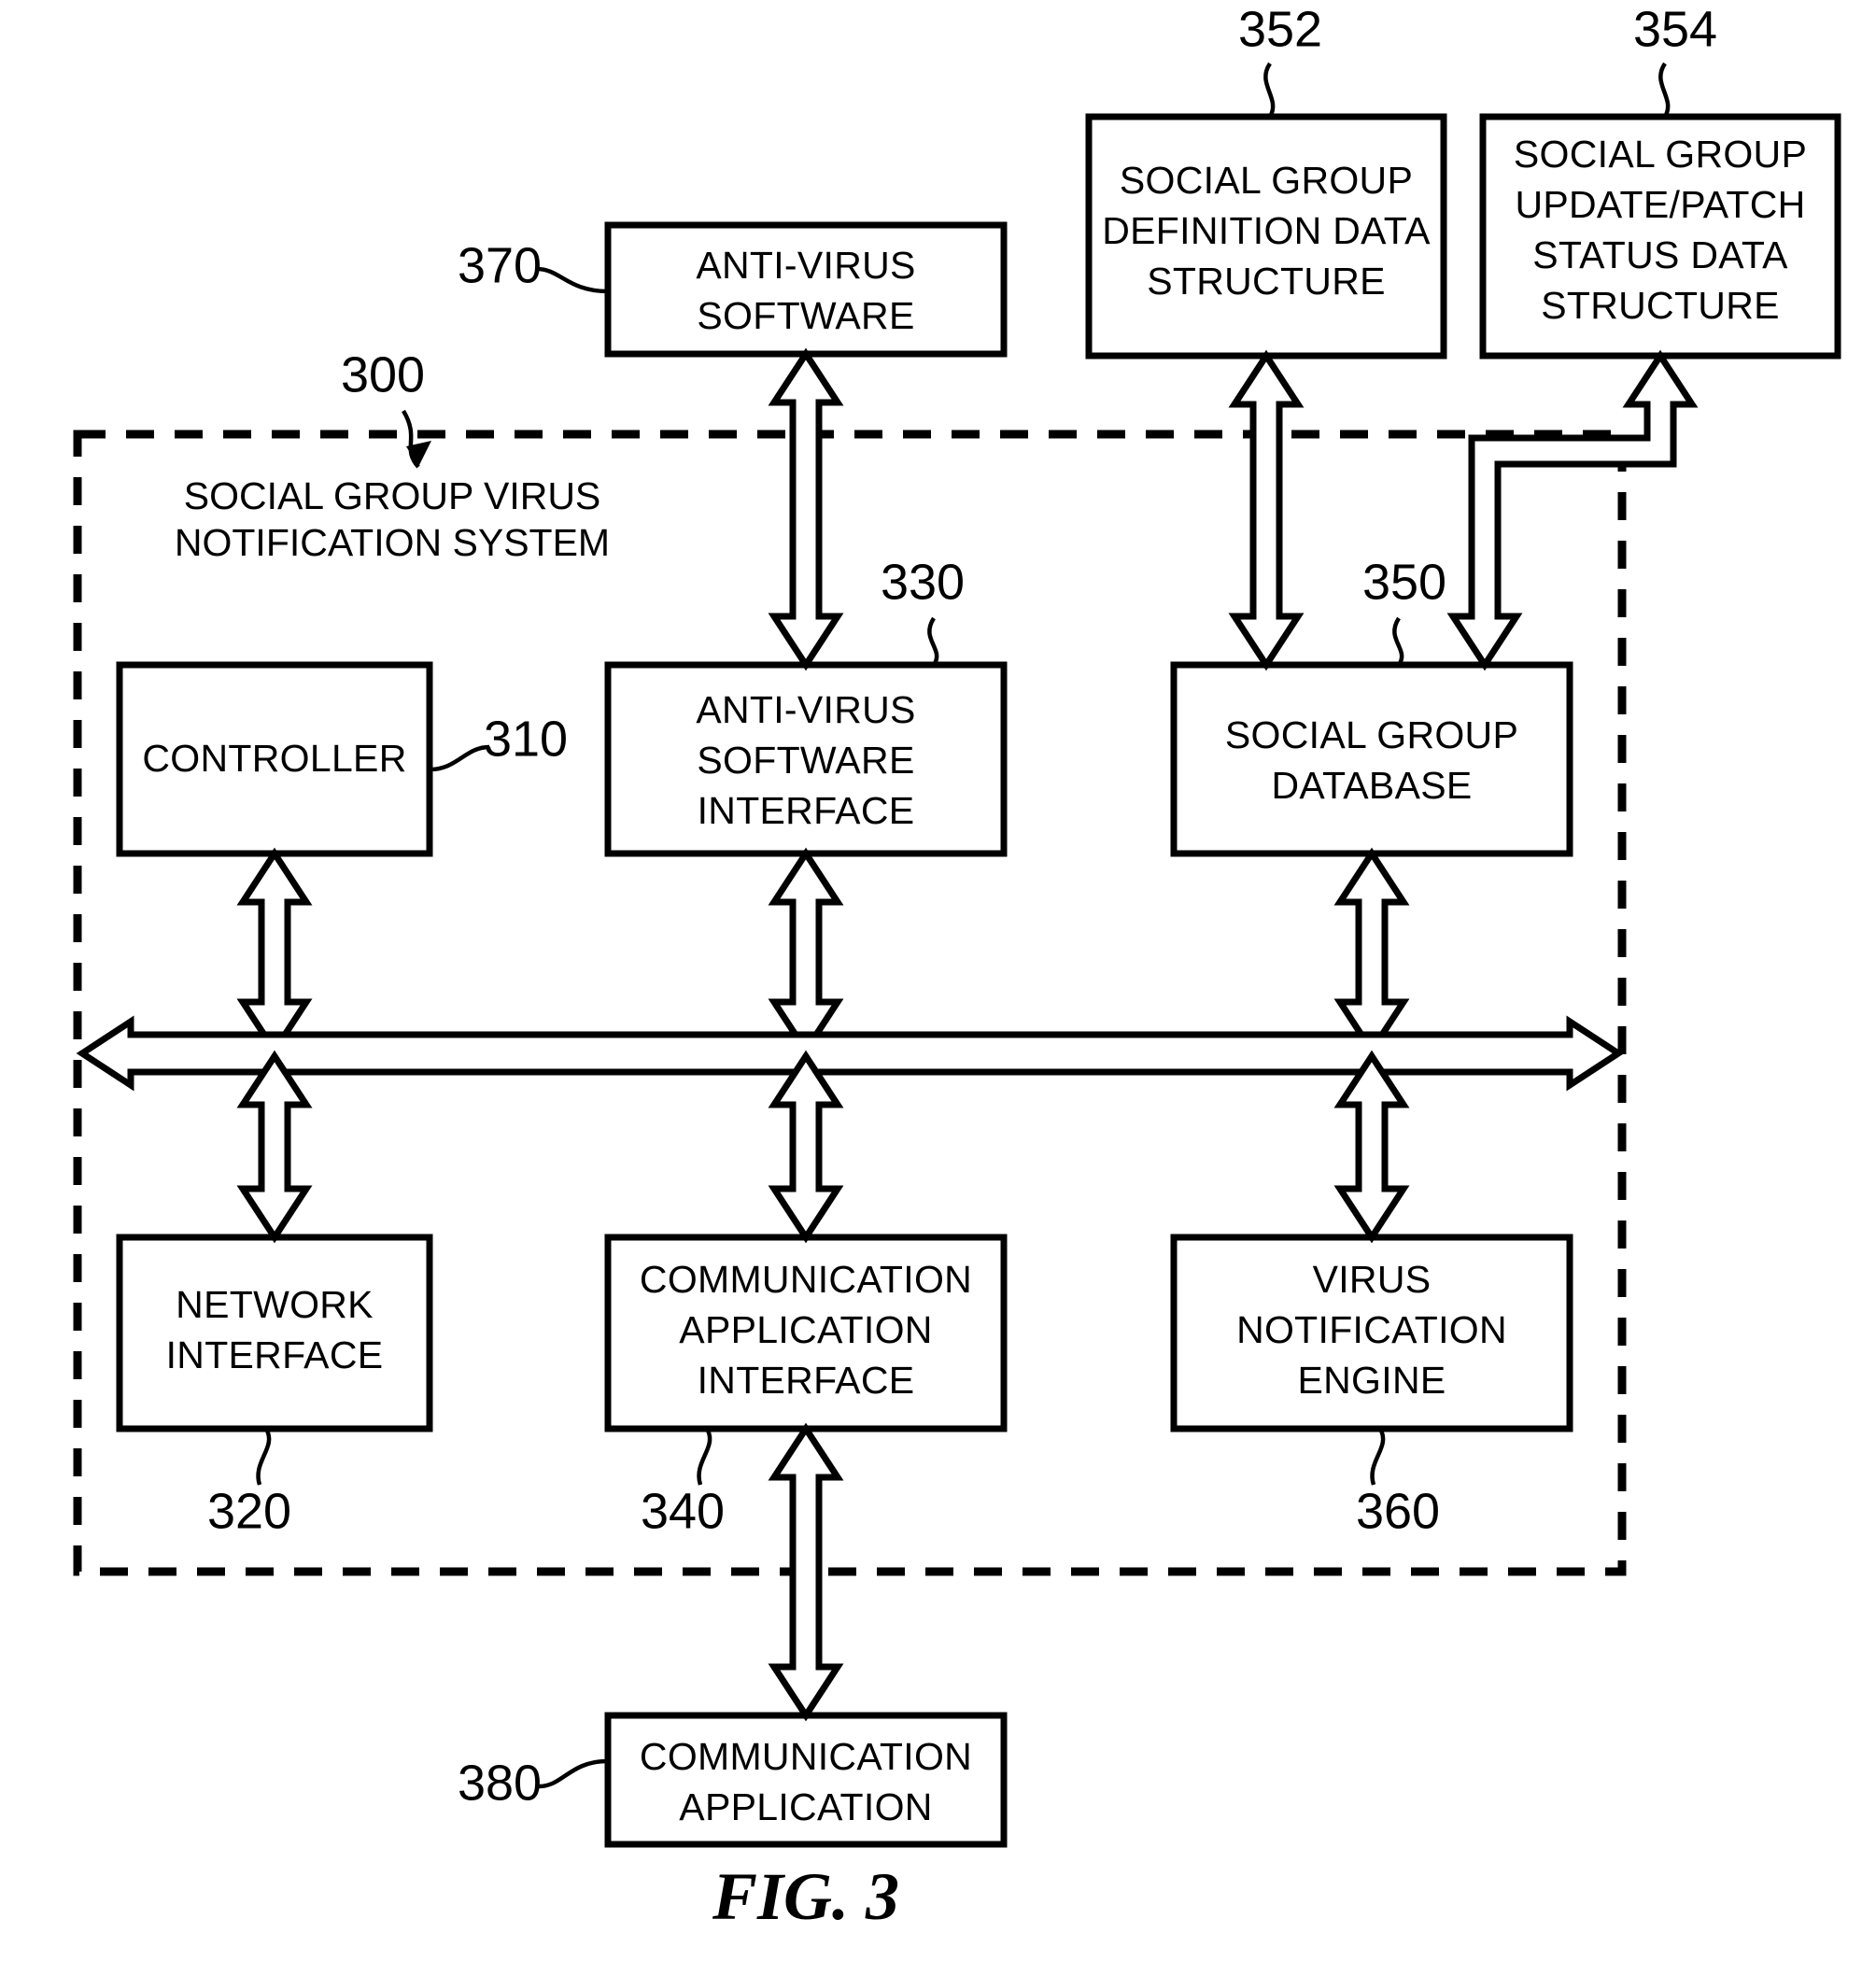  Describe the element at coordinates (383, 374) in the screenshot. I see `ref-label-300: 300` at that location.